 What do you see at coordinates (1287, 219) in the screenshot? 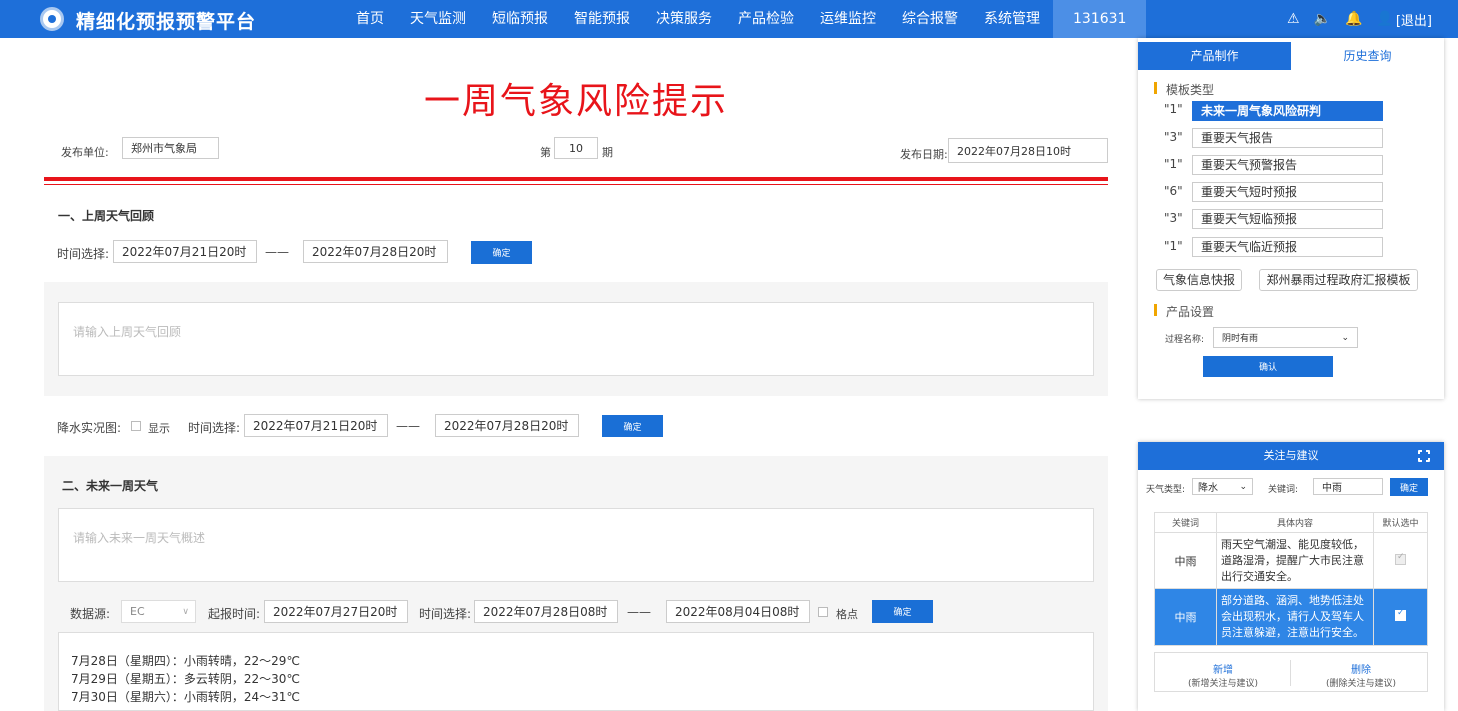
I see `template-item-nowcast: 重要天气短临预报` at bounding box center [1287, 219].